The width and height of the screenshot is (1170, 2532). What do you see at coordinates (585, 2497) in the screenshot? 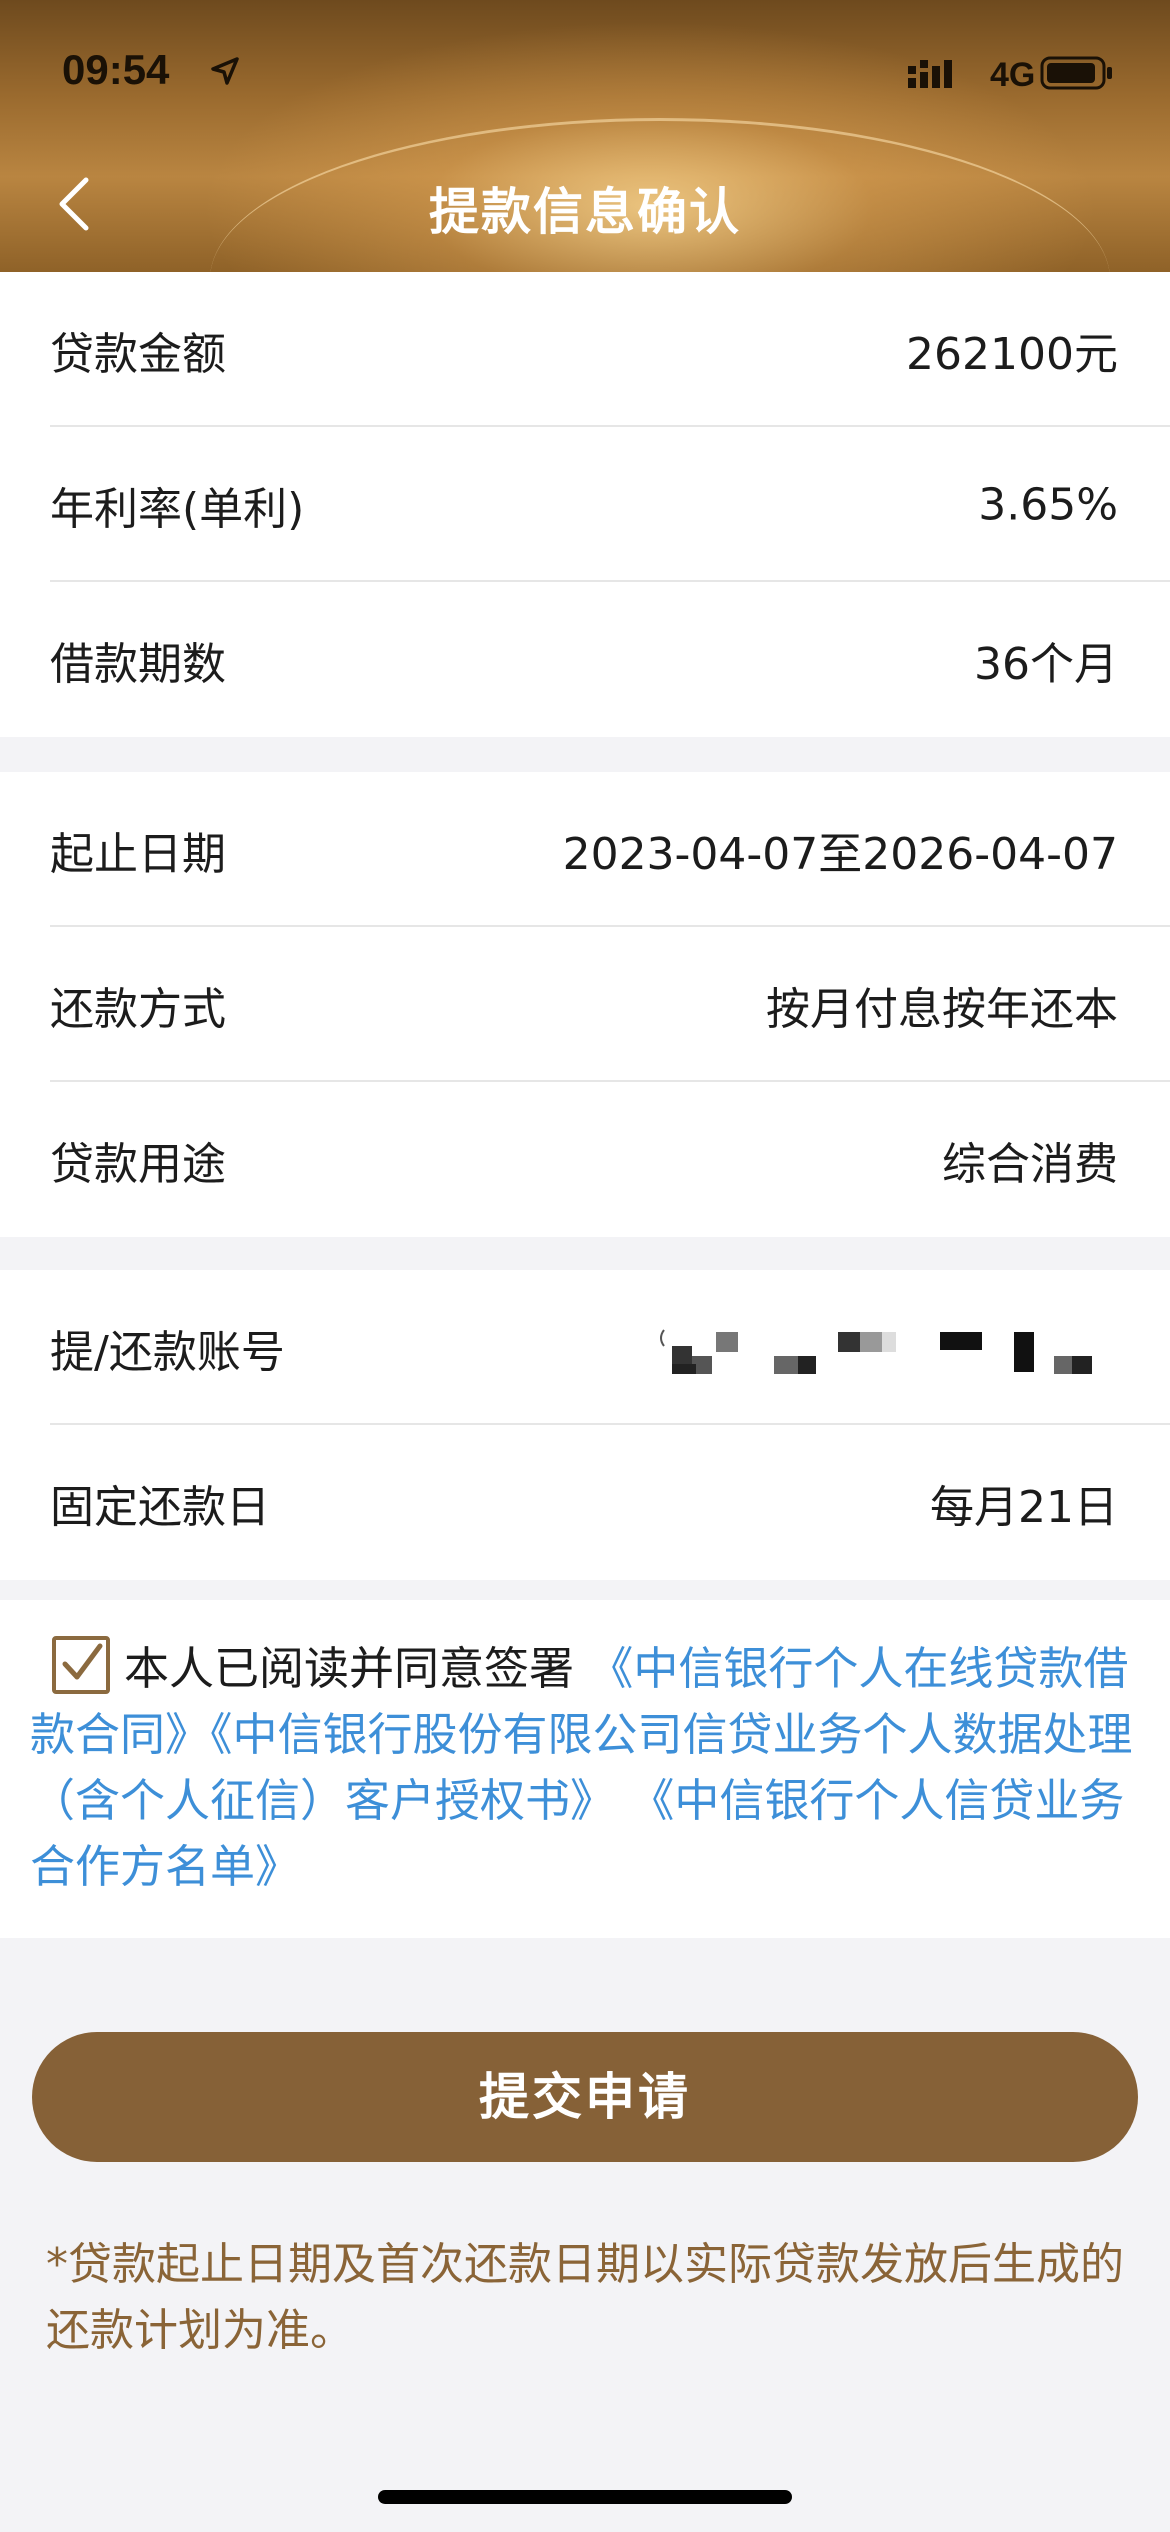
I see `home-indicator` at bounding box center [585, 2497].